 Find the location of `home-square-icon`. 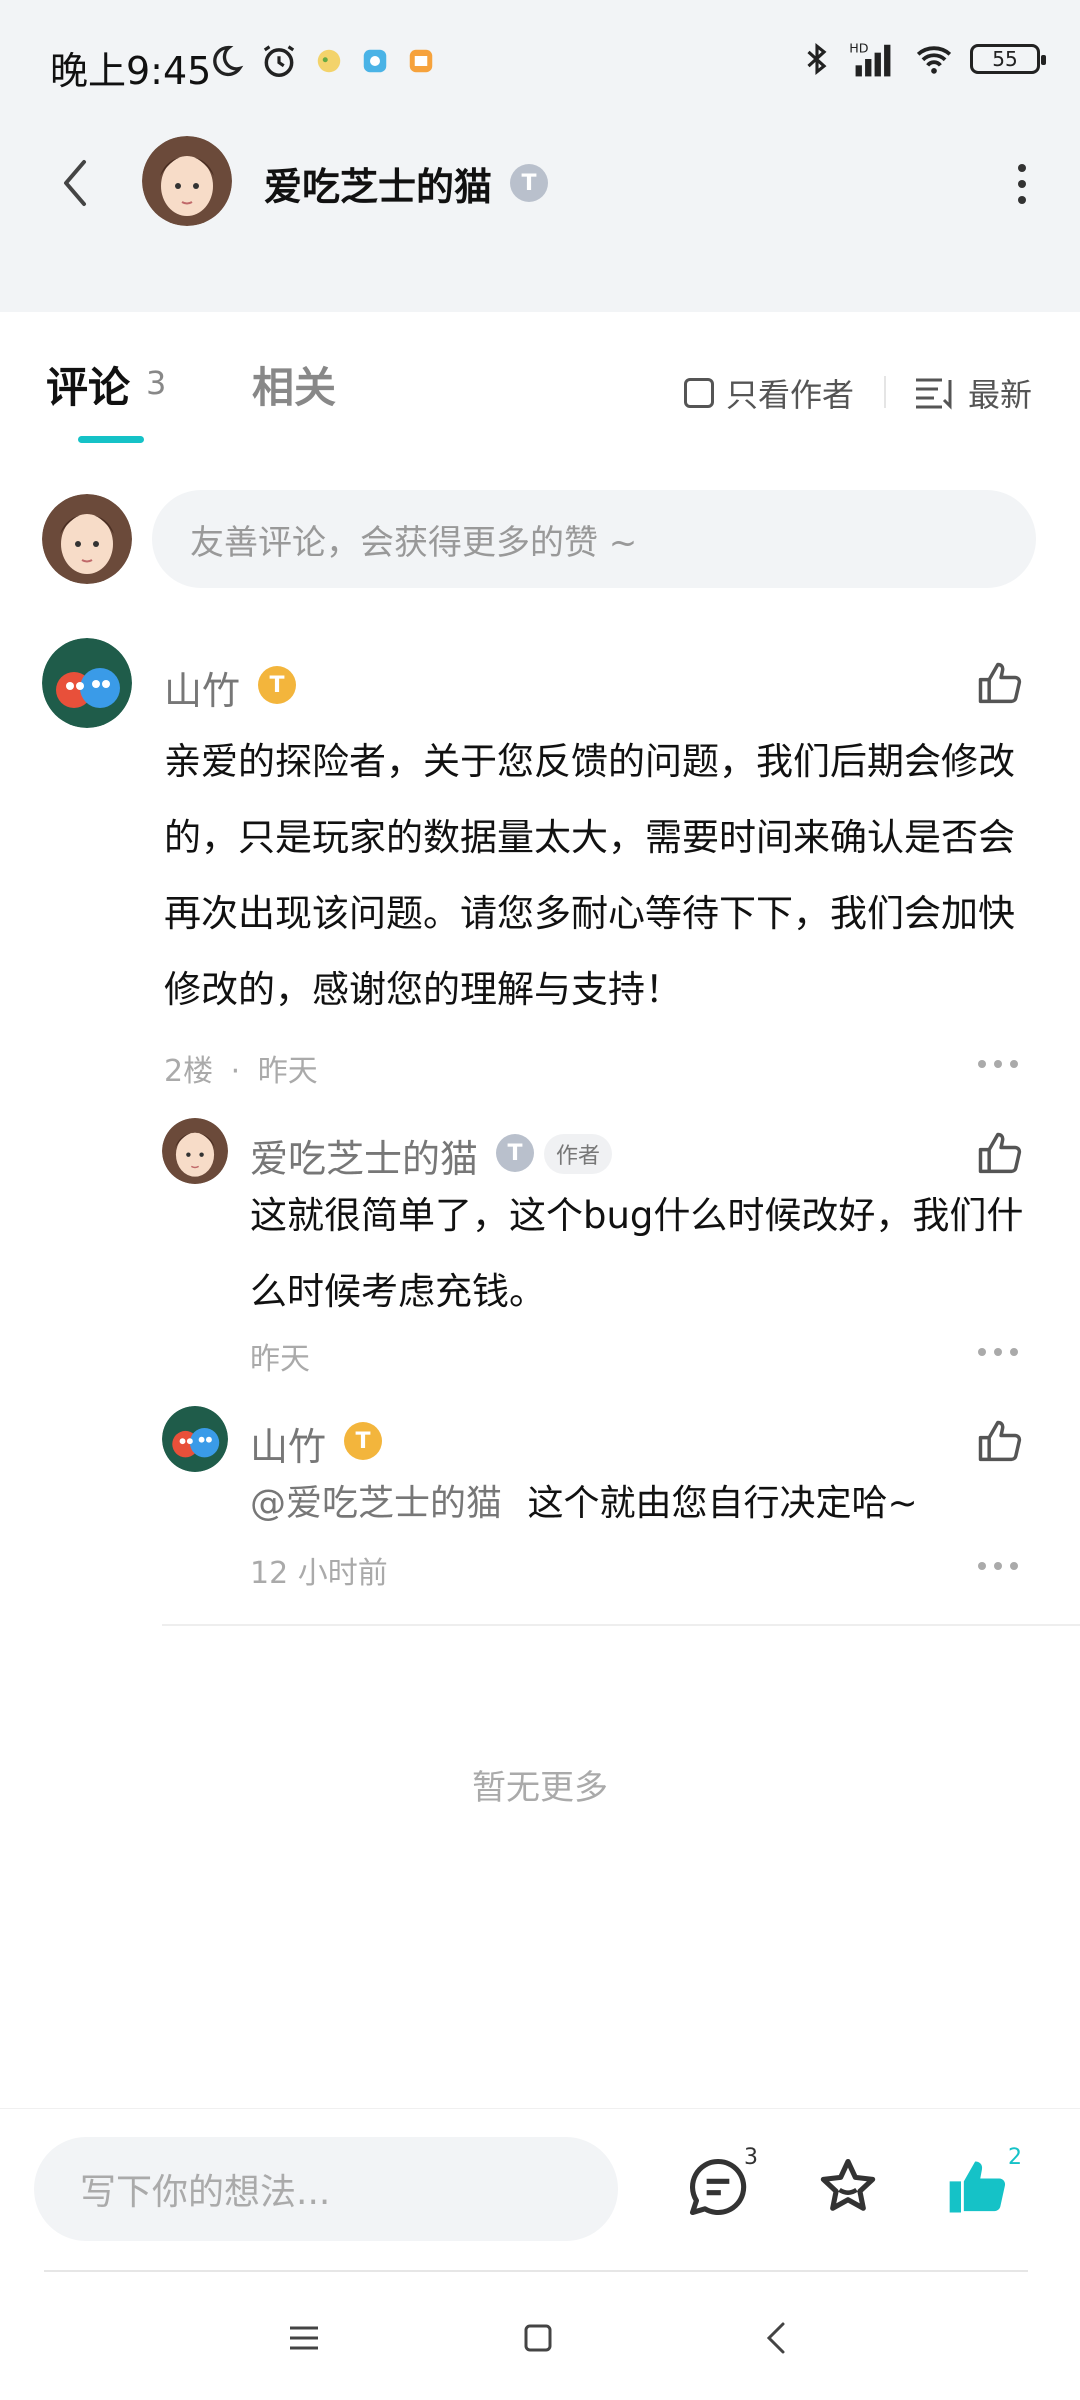

home-square-icon is located at coordinates (538, 2338).